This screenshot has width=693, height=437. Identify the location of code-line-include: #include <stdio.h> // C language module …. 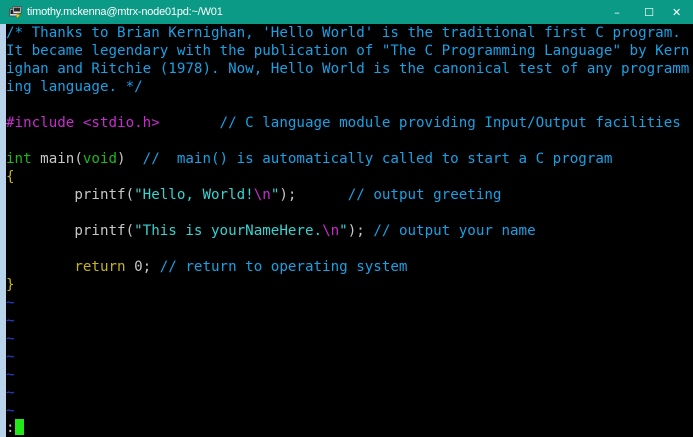
(349, 123).